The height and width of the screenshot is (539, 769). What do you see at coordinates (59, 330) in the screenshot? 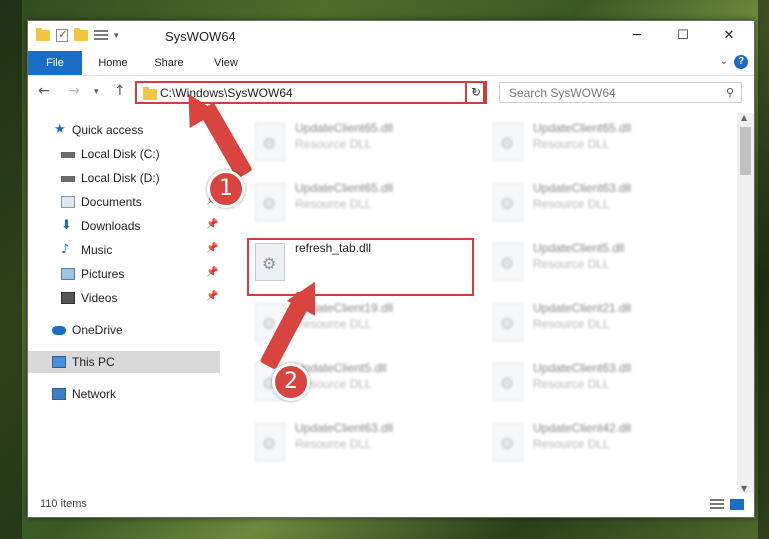
I see `cloud-icon` at bounding box center [59, 330].